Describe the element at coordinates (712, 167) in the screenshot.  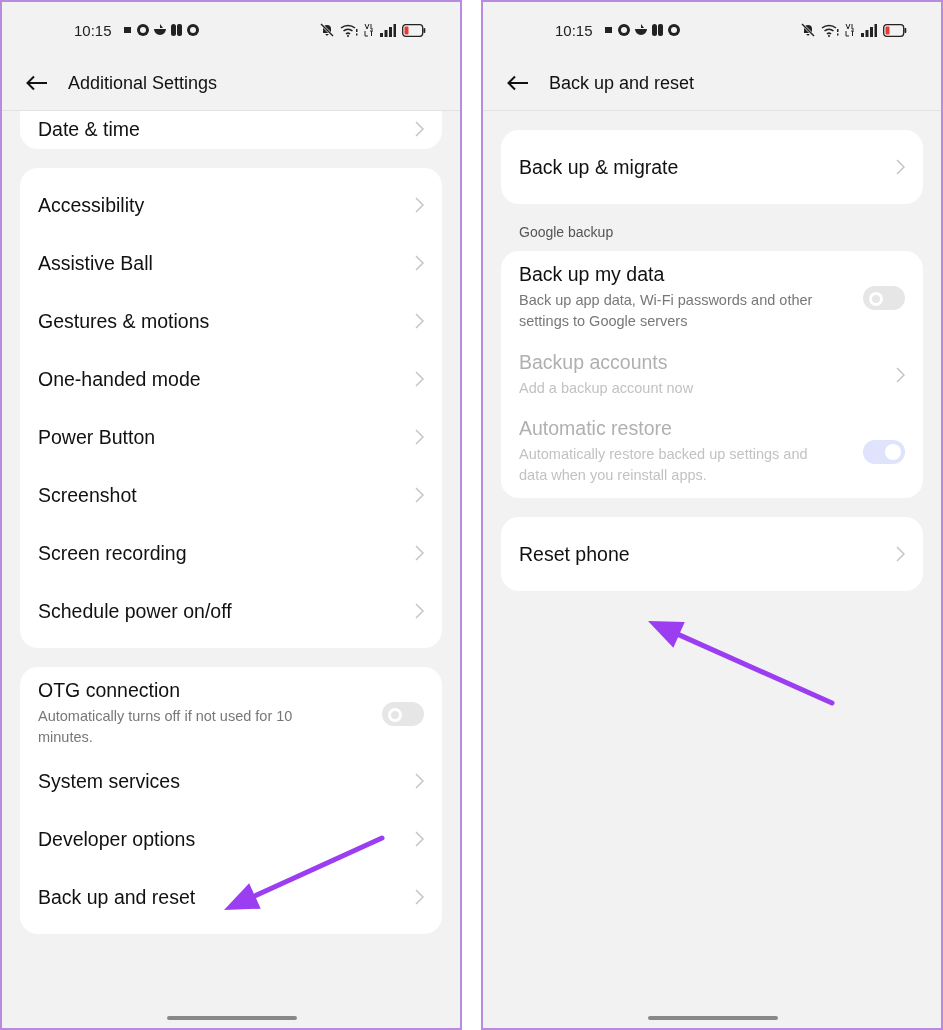
I see `settings-item: Back up & migrate` at that location.